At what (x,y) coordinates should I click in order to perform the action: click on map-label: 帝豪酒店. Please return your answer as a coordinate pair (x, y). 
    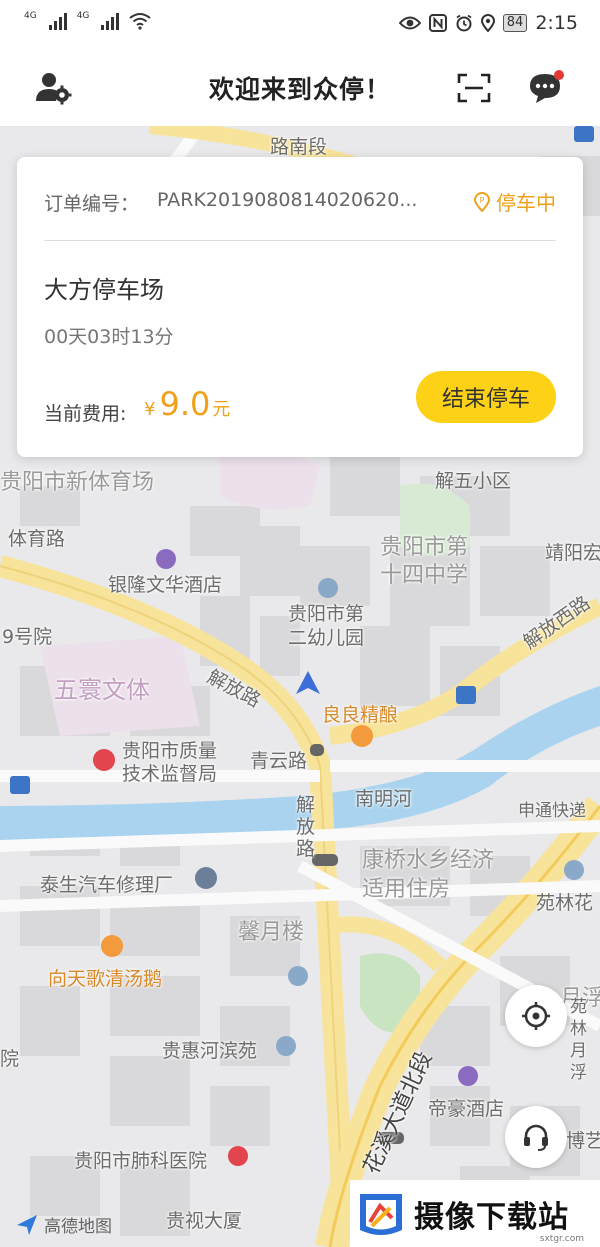
    Looking at the image, I should click on (466, 1109).